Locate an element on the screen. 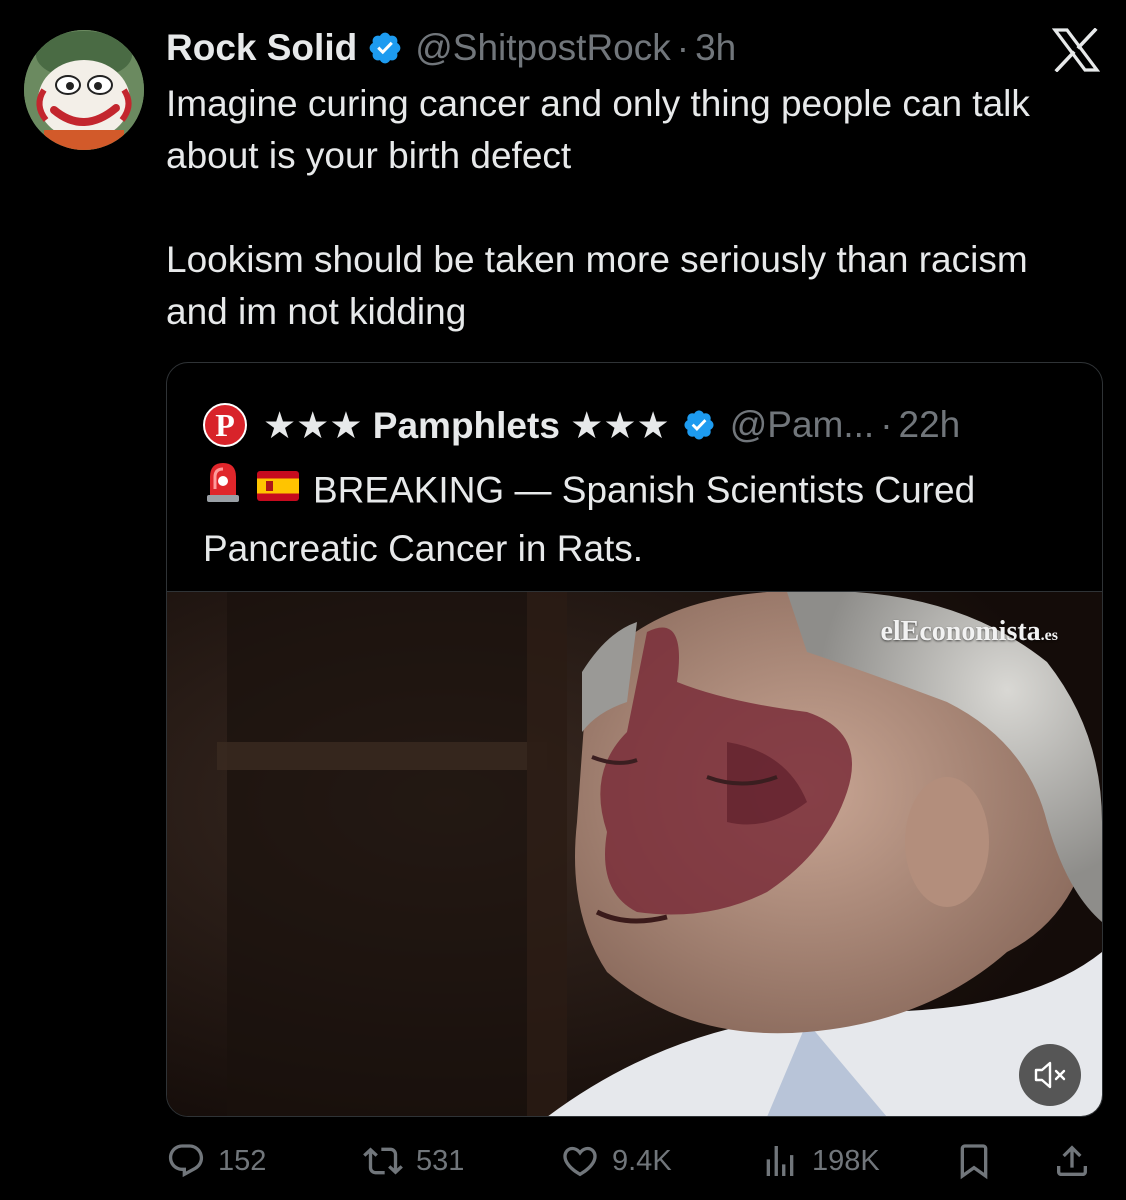 The height and width of the screenshot is (1200, 1126). quoted-tweet-header: P ★★★ Pamphlets ★★★ @Pam... · 22h is located at coordinates (581, 425).